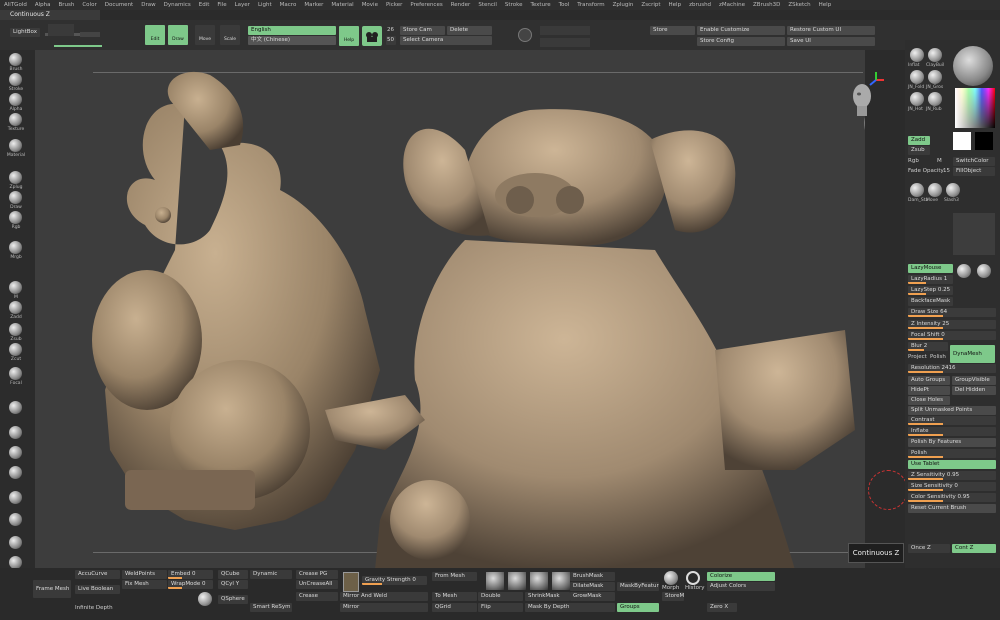 This screenshot has height=620, width=1000. I want to click on adjust-colors-button: Adjust Colors, so click(741, 586).